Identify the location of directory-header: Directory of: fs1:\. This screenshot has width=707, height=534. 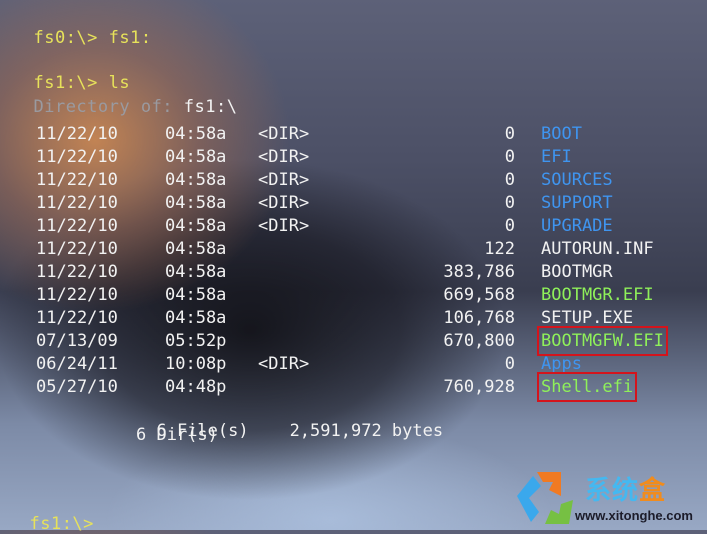
(124, 97).